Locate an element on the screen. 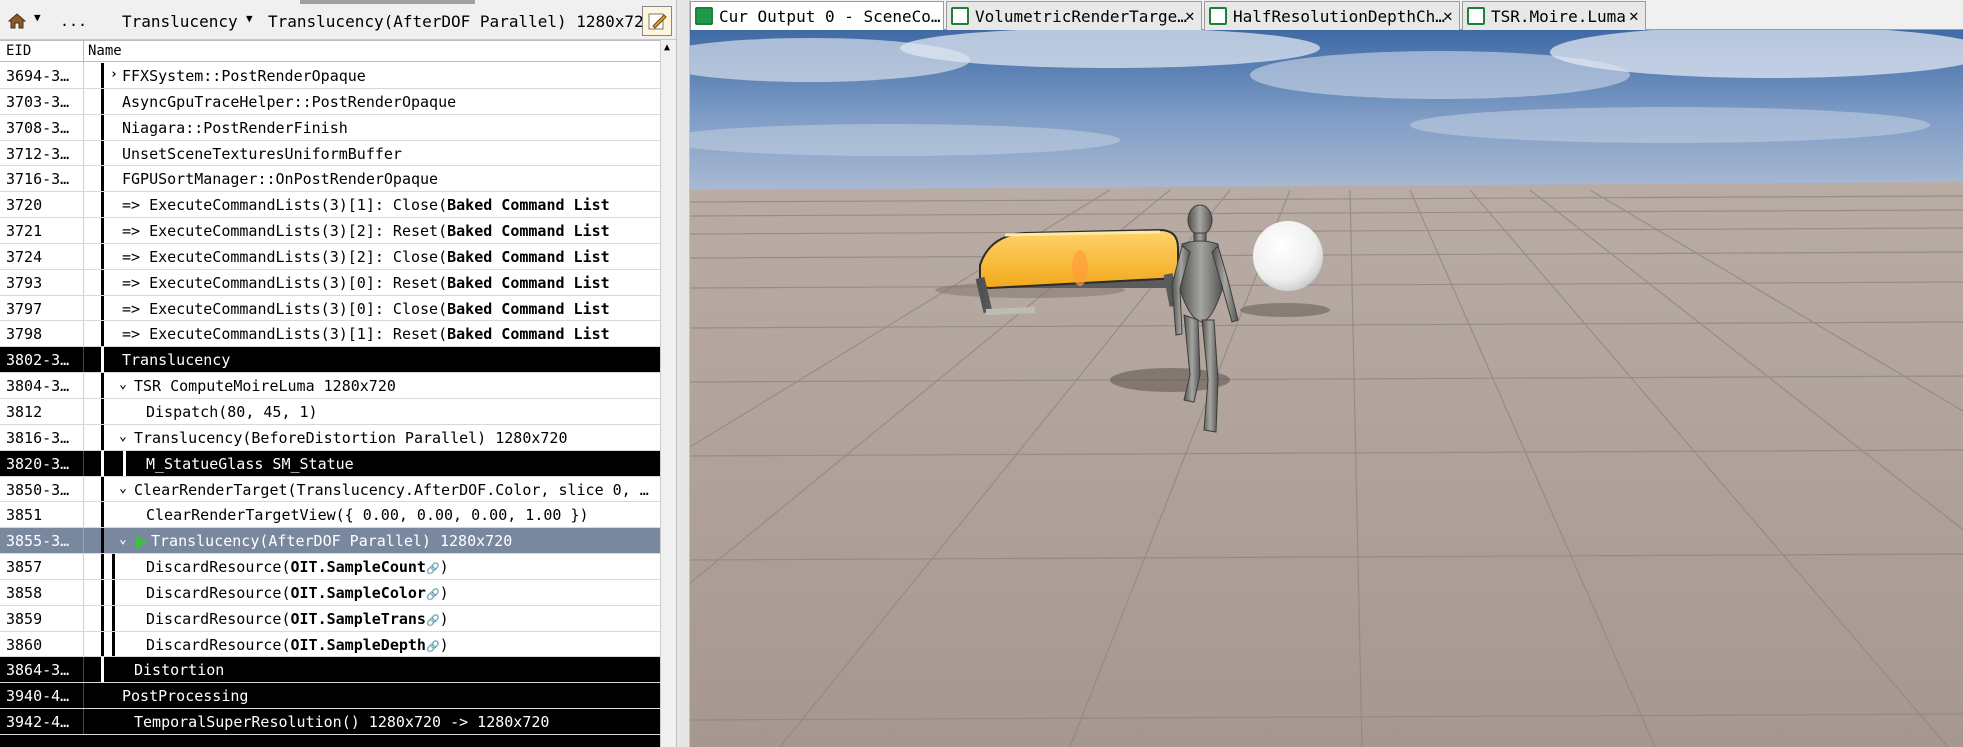  tab-tsr-moire-luma: TSR.Moire.Luma ✕ is located at coordinates (1554, 15).